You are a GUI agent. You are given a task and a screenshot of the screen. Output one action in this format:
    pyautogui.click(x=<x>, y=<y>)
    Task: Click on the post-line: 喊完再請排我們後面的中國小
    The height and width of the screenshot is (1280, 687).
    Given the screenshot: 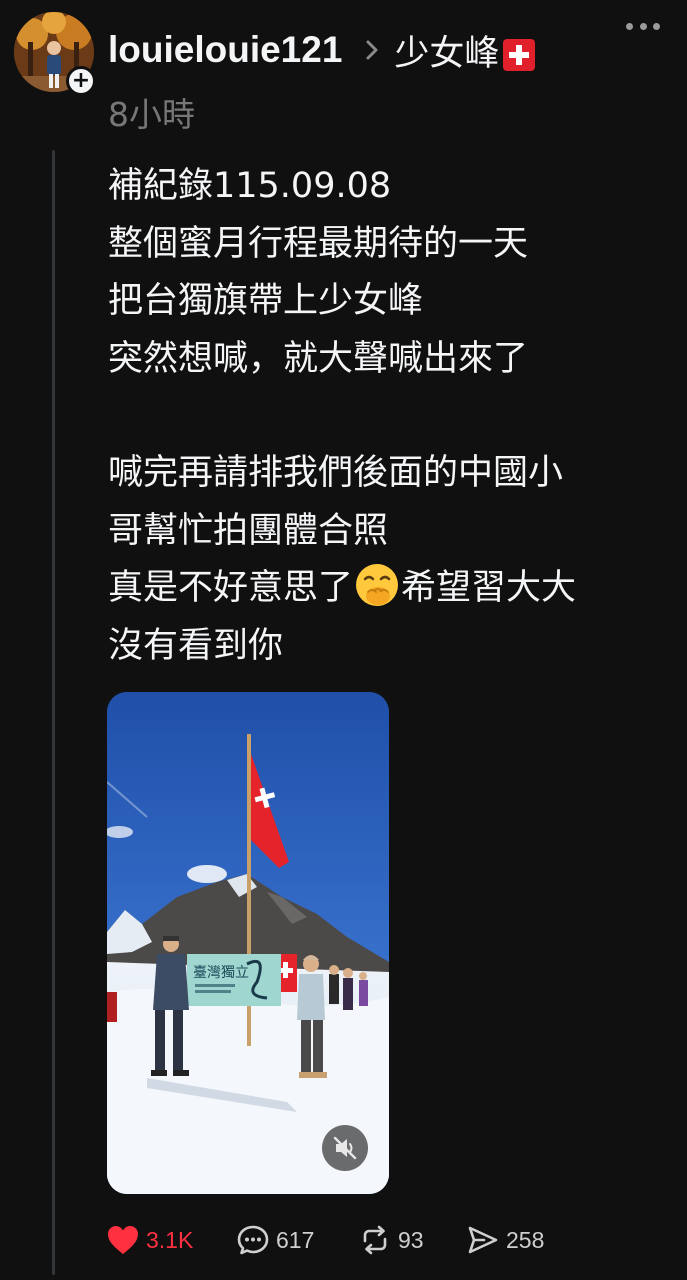 What is the action you would take?
    pyautogui.click(x=336, y=473)
    